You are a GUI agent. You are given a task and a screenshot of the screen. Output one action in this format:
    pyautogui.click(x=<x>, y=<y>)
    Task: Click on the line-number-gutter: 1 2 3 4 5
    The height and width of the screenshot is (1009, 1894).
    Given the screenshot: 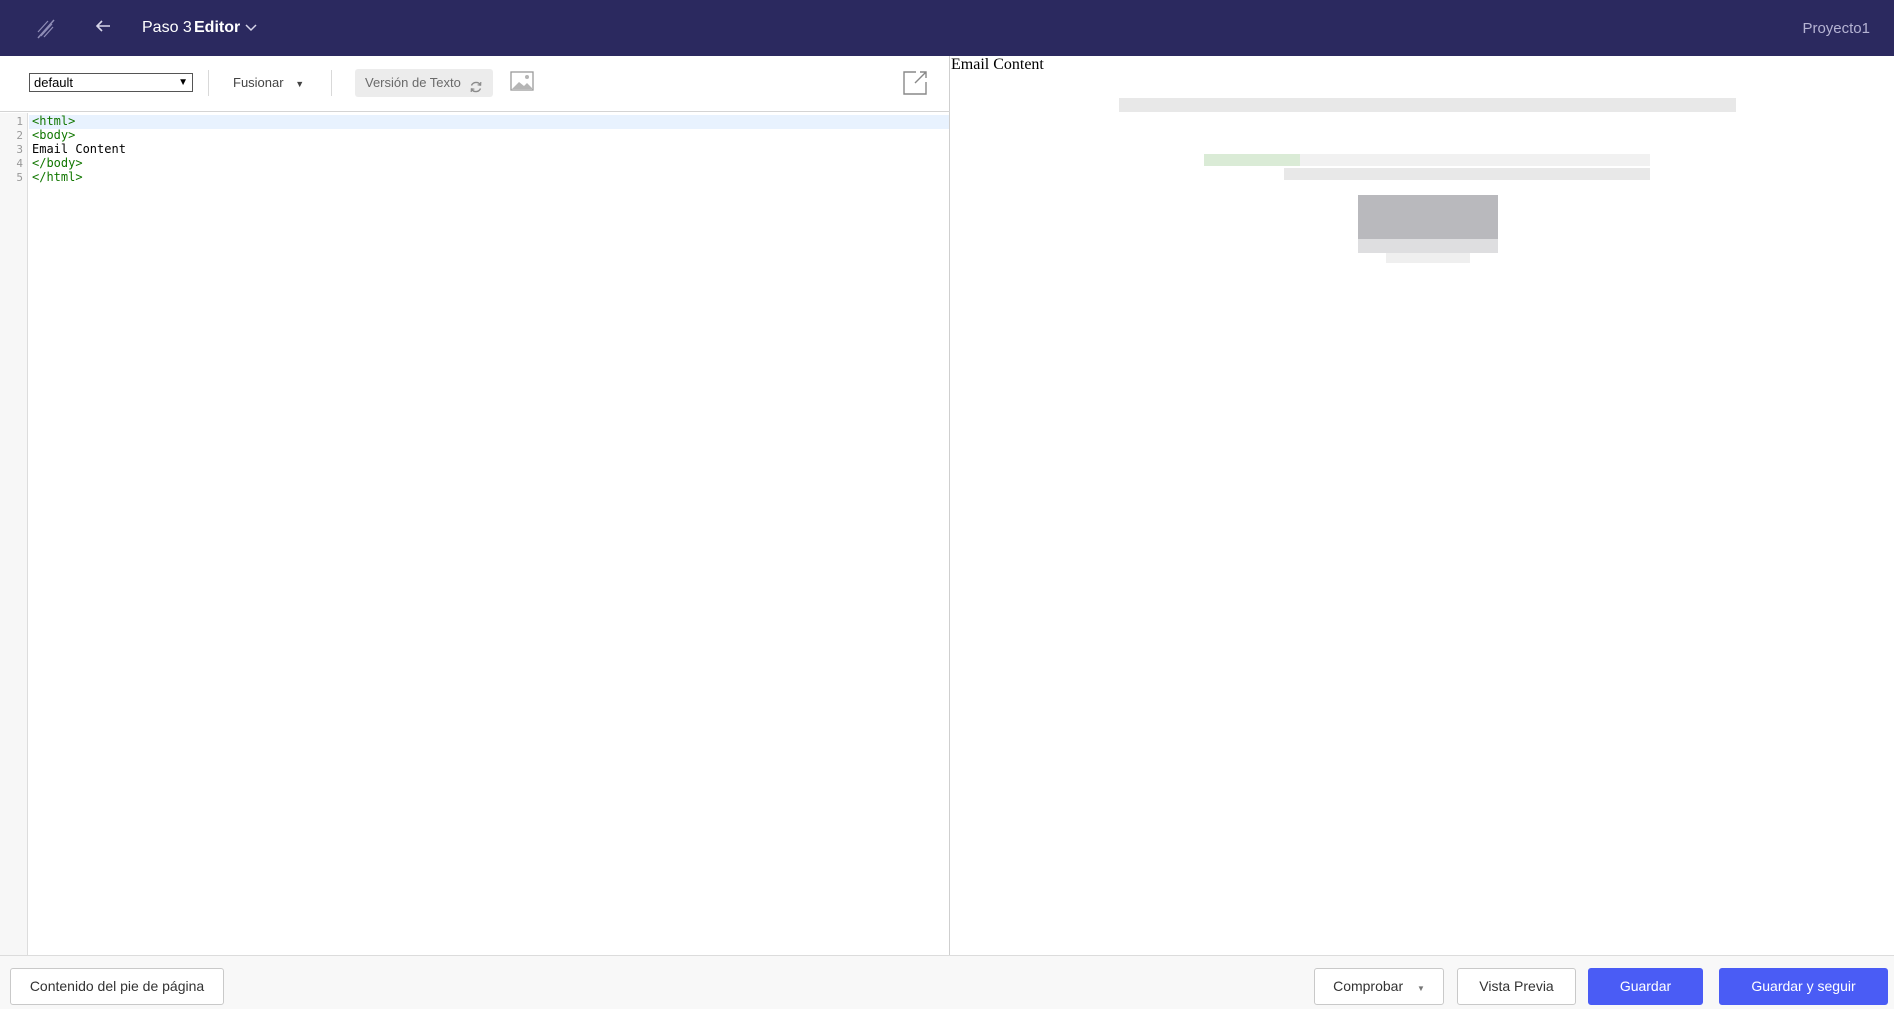 What is the action you would take?
    pyautogui.click(x=14, y=534)
    